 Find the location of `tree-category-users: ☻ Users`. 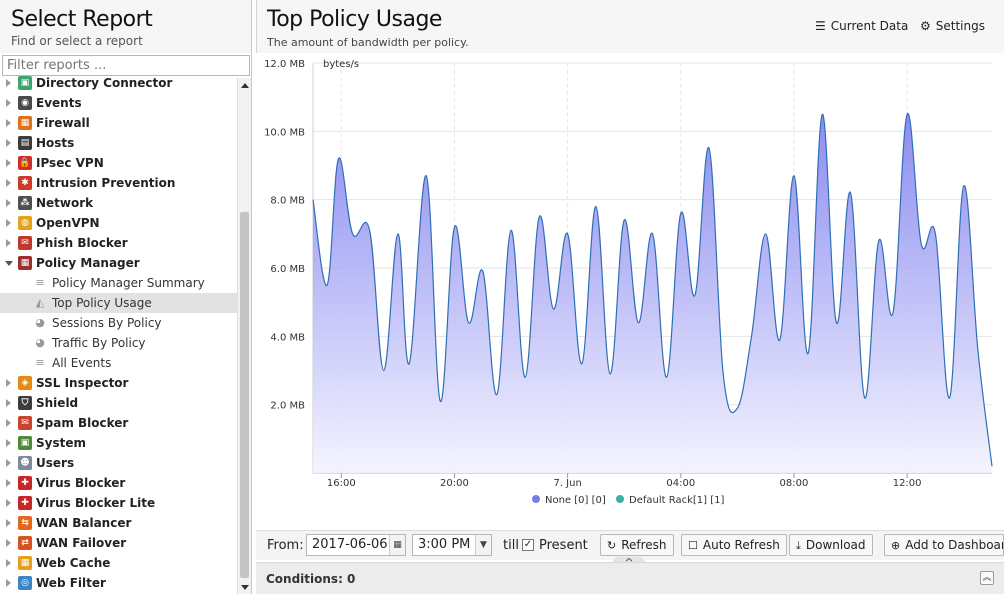

tree-category-users: ☻ Users is located at coordinates (118, 463).